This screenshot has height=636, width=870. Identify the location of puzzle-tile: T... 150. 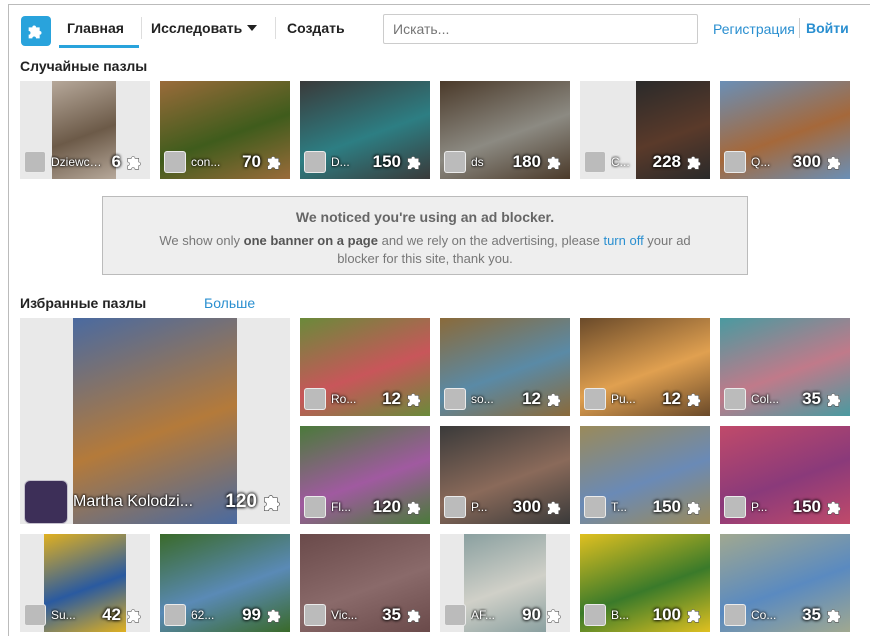
(645, 475).